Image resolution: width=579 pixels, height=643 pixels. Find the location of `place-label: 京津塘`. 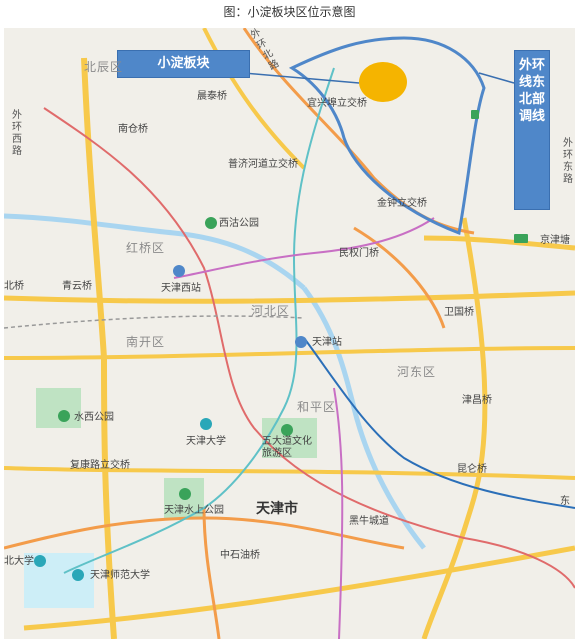

place-label: 京津塘 is located at coordinates (555, 240).